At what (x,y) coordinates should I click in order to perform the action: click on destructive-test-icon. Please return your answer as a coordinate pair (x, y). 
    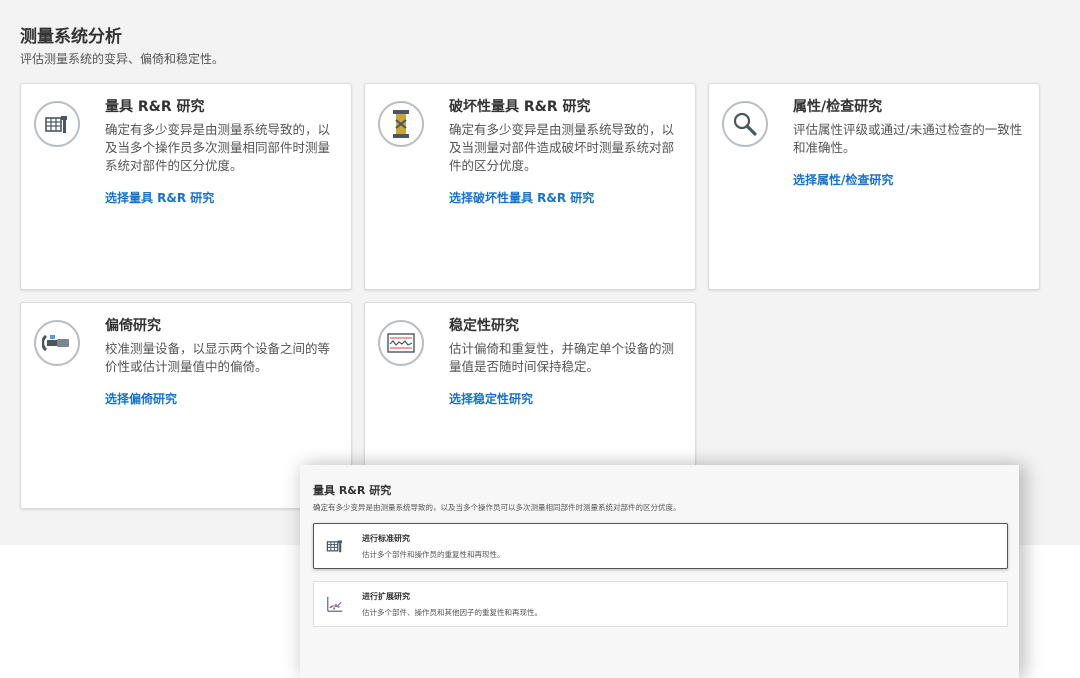
    Looking at the image, I should click on (401, 124).